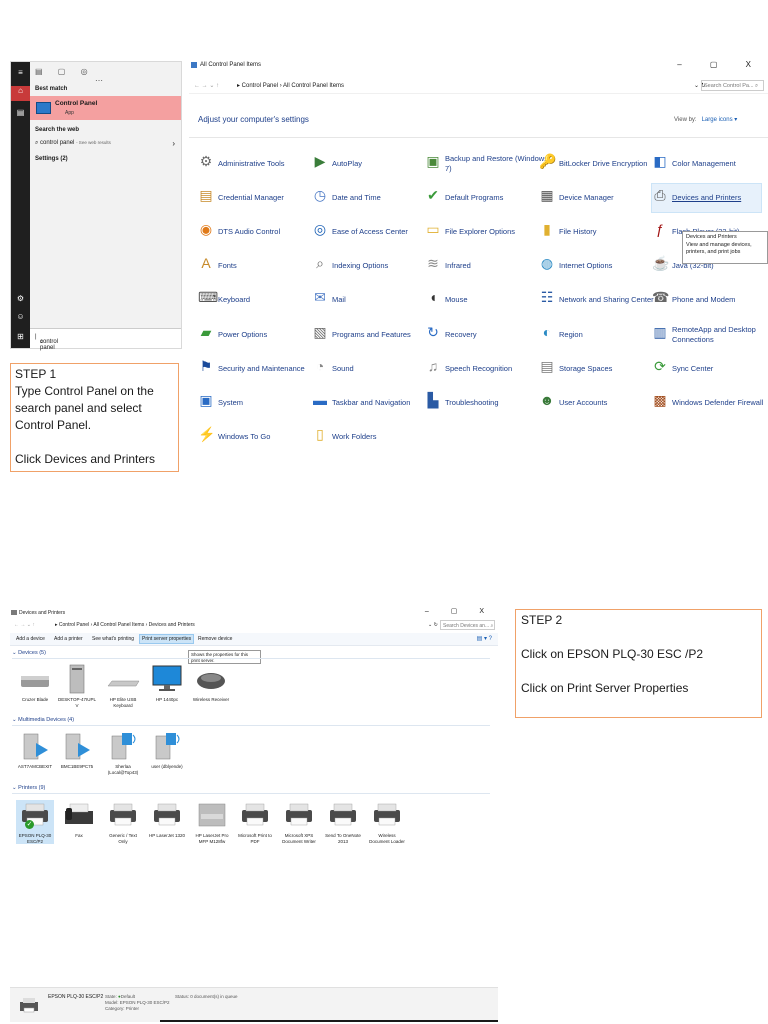 The height and width of the screenshot is (1024, 768). I want to click on cp-item-color-management: ◧ Color Management, so click(708, 164).